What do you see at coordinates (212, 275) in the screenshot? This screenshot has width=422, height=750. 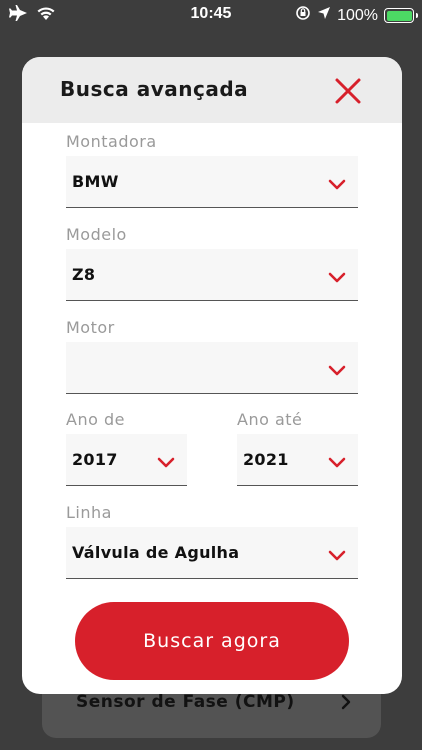 I see `modelo-select: Z8` at bounding box center [212, 275].